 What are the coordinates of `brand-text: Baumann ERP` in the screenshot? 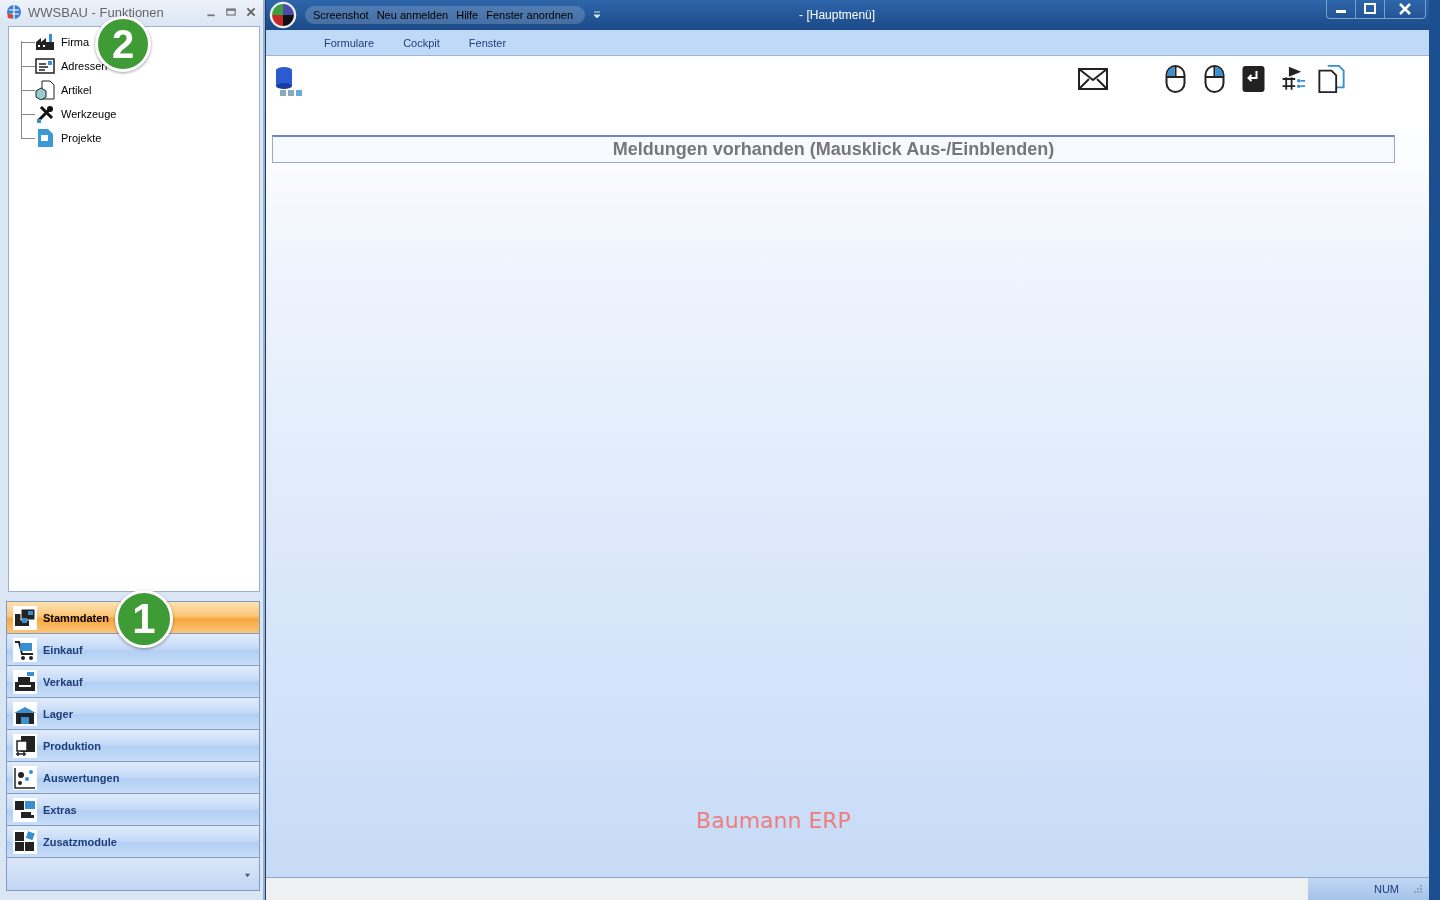 It's located at (773, 820).